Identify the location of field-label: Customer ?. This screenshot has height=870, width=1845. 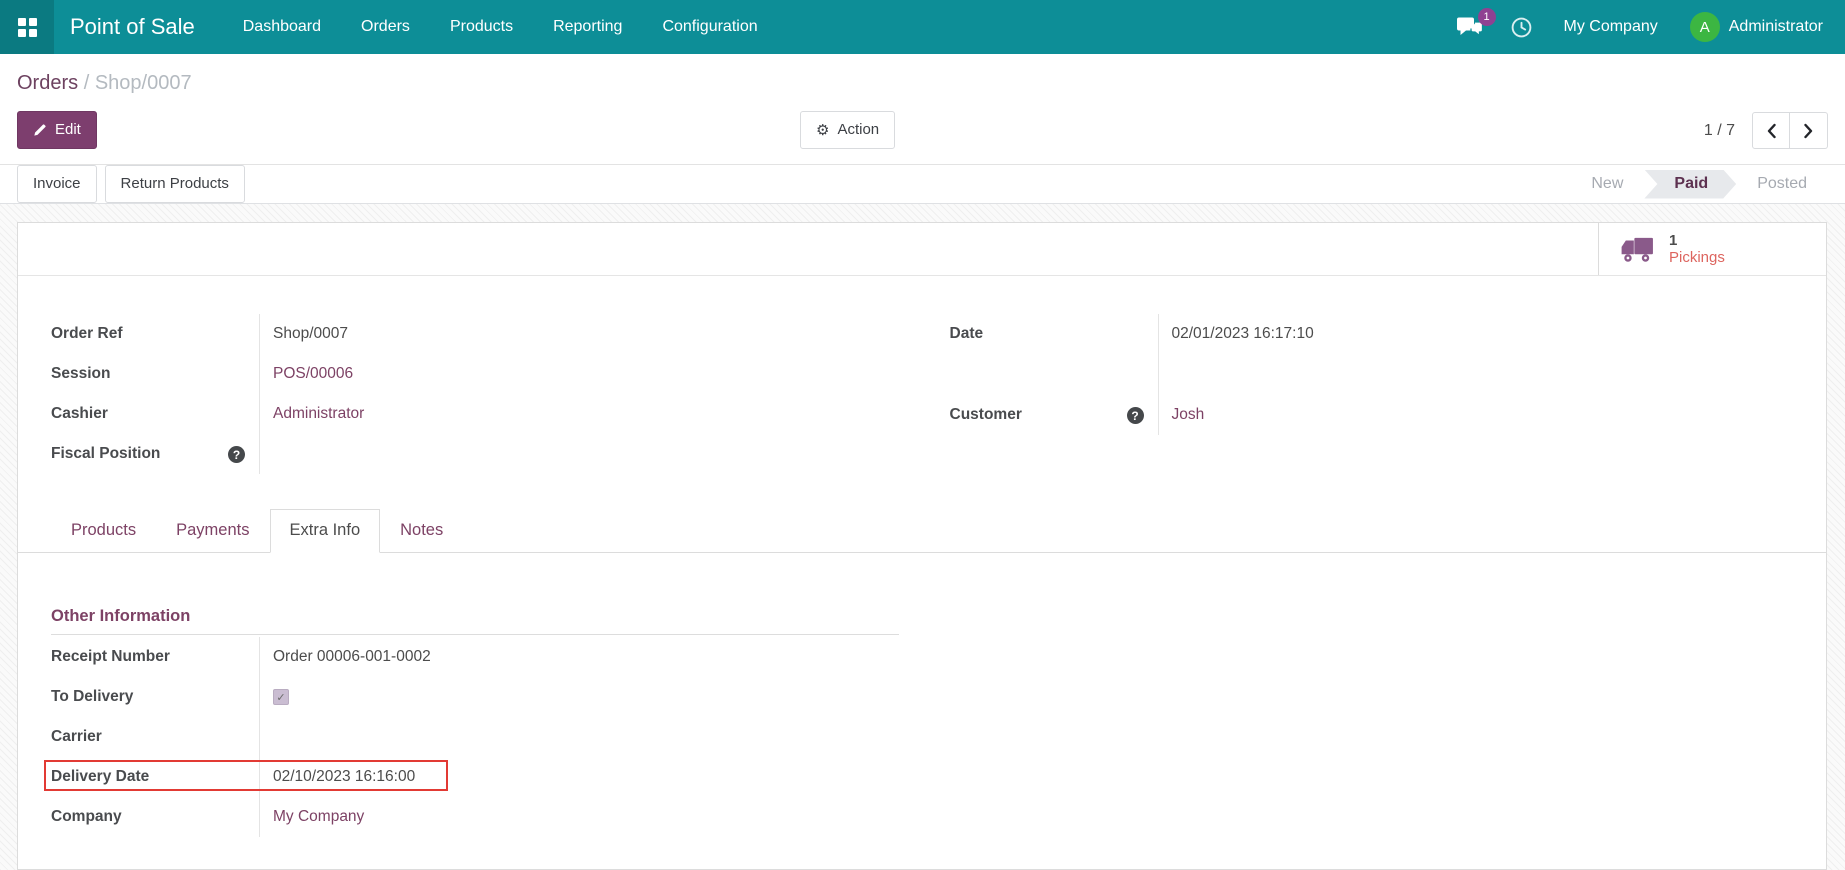
(1054, 415).